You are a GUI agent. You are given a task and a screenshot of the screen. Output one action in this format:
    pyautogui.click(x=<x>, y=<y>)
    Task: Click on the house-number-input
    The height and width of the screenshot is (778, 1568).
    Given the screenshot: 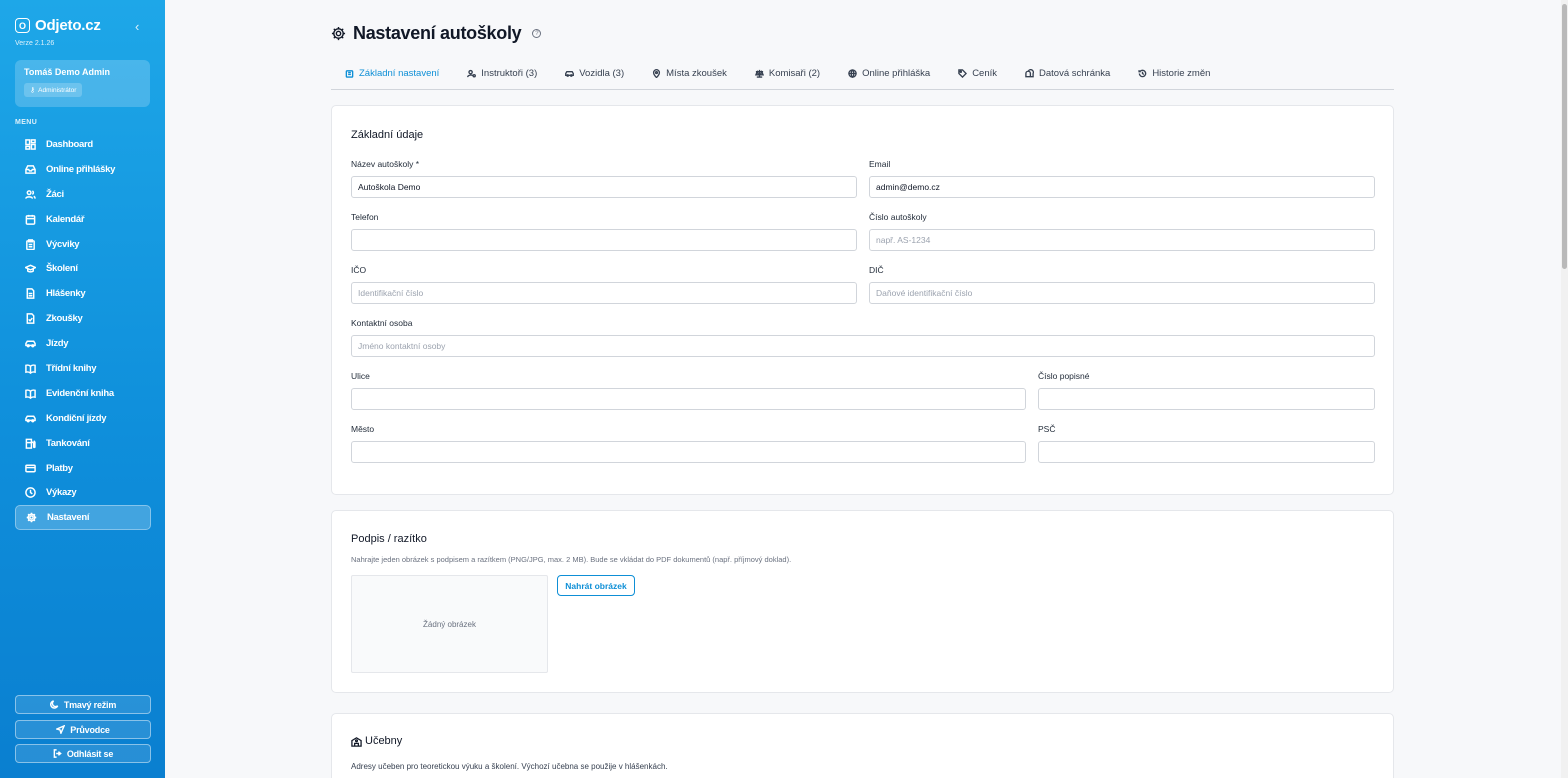 What is the action you would take?
    pyautogui.click(x=1206, y=399)
    